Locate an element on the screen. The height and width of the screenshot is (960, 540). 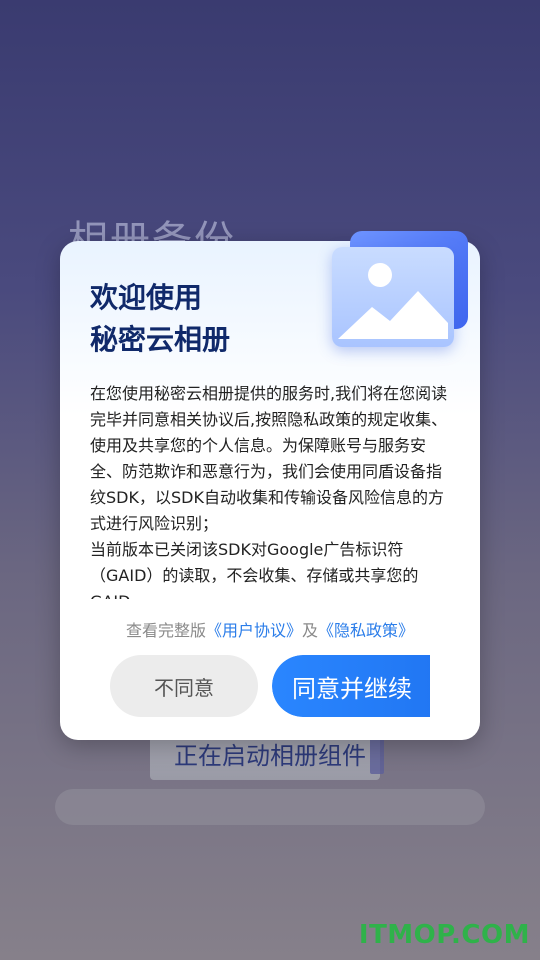
dialog-title: 欢迎使用 秘密云相册 is located at coordinates (160, 319).